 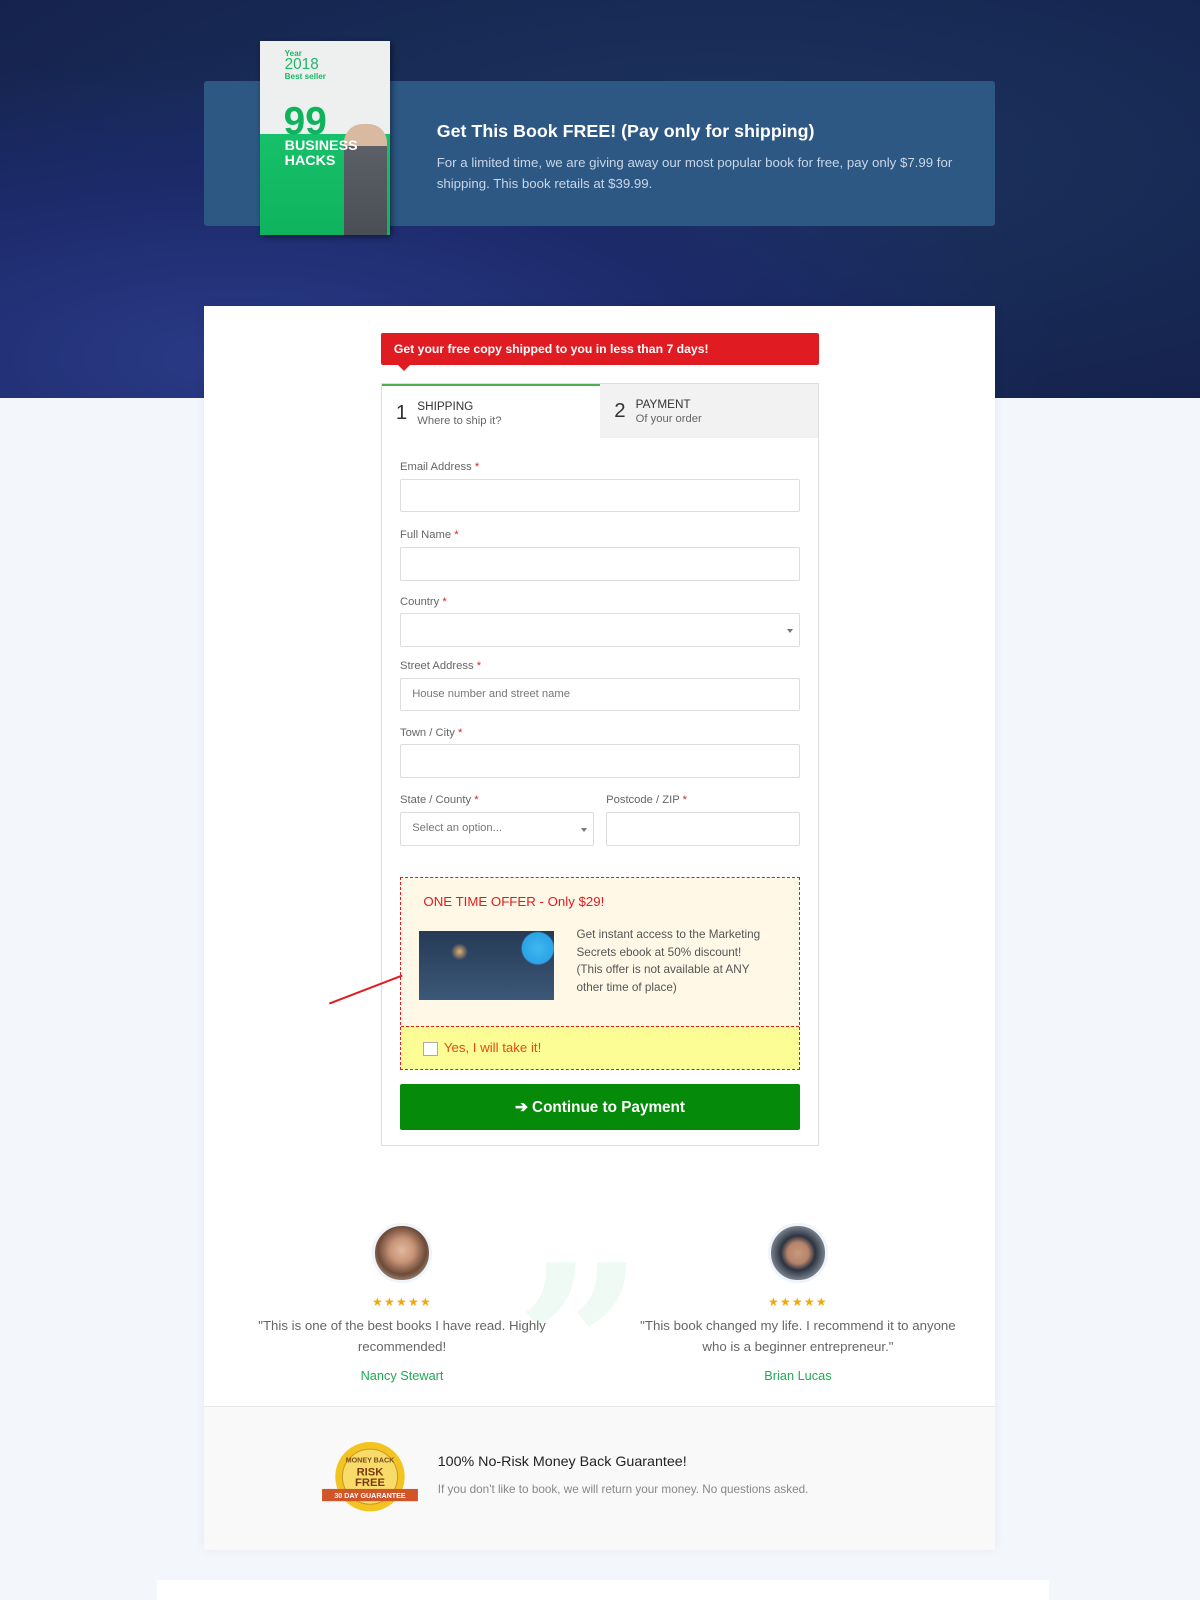 What do you see at coordinates (608, 1107) in the screenshot?
I see `continue-label: Continue to Payment` at bounding box center [608, 1107].